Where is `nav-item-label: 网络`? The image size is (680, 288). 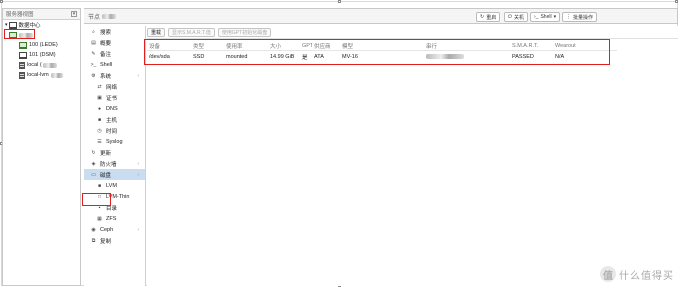
nav-item-label: 网络 is located at coordinates (112, 87).